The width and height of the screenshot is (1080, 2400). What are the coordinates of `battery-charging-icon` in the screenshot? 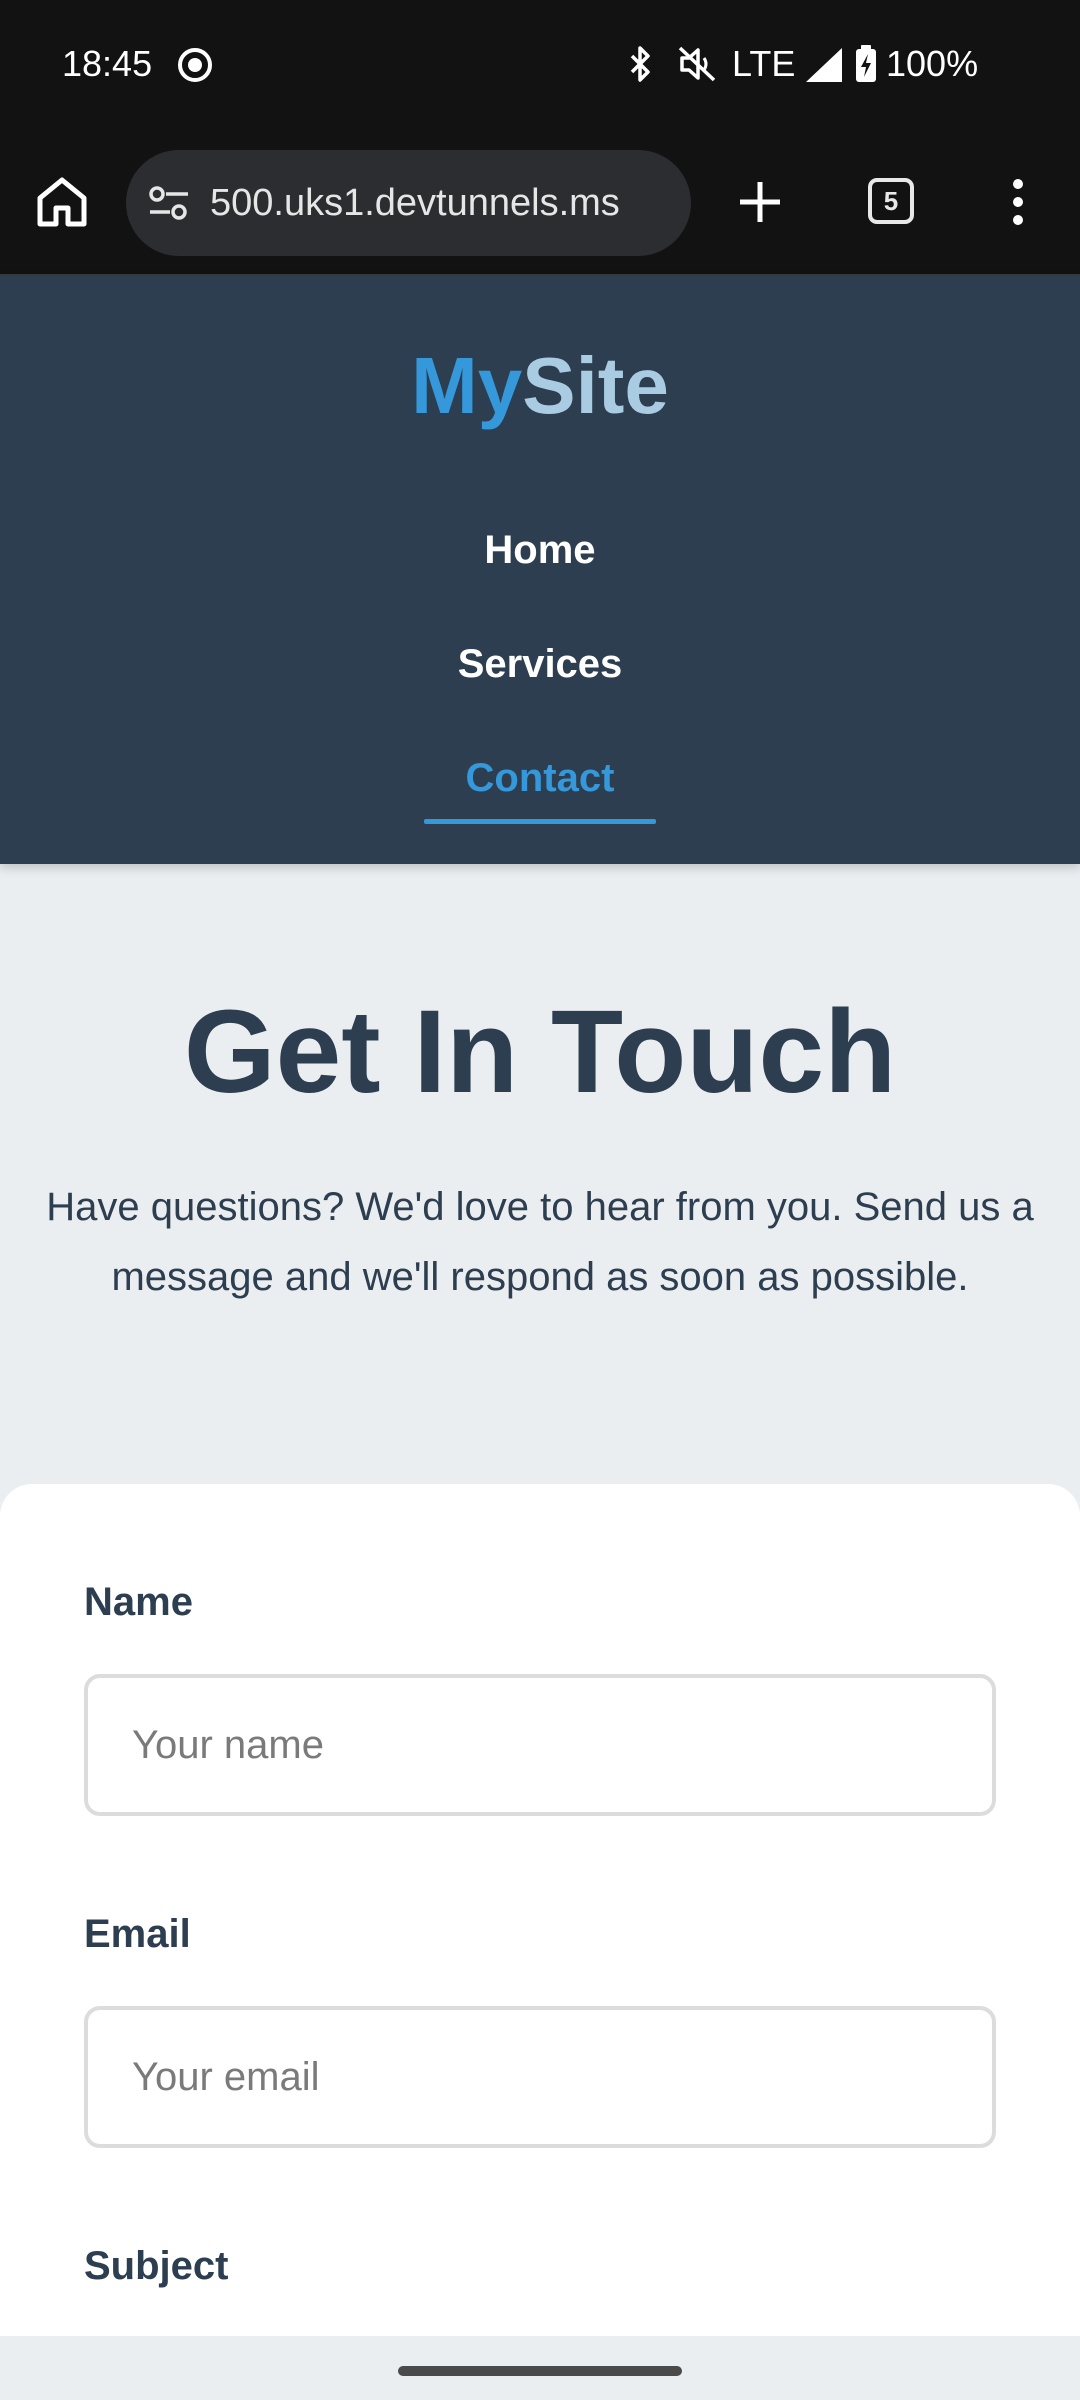 It's located at (866, 63).